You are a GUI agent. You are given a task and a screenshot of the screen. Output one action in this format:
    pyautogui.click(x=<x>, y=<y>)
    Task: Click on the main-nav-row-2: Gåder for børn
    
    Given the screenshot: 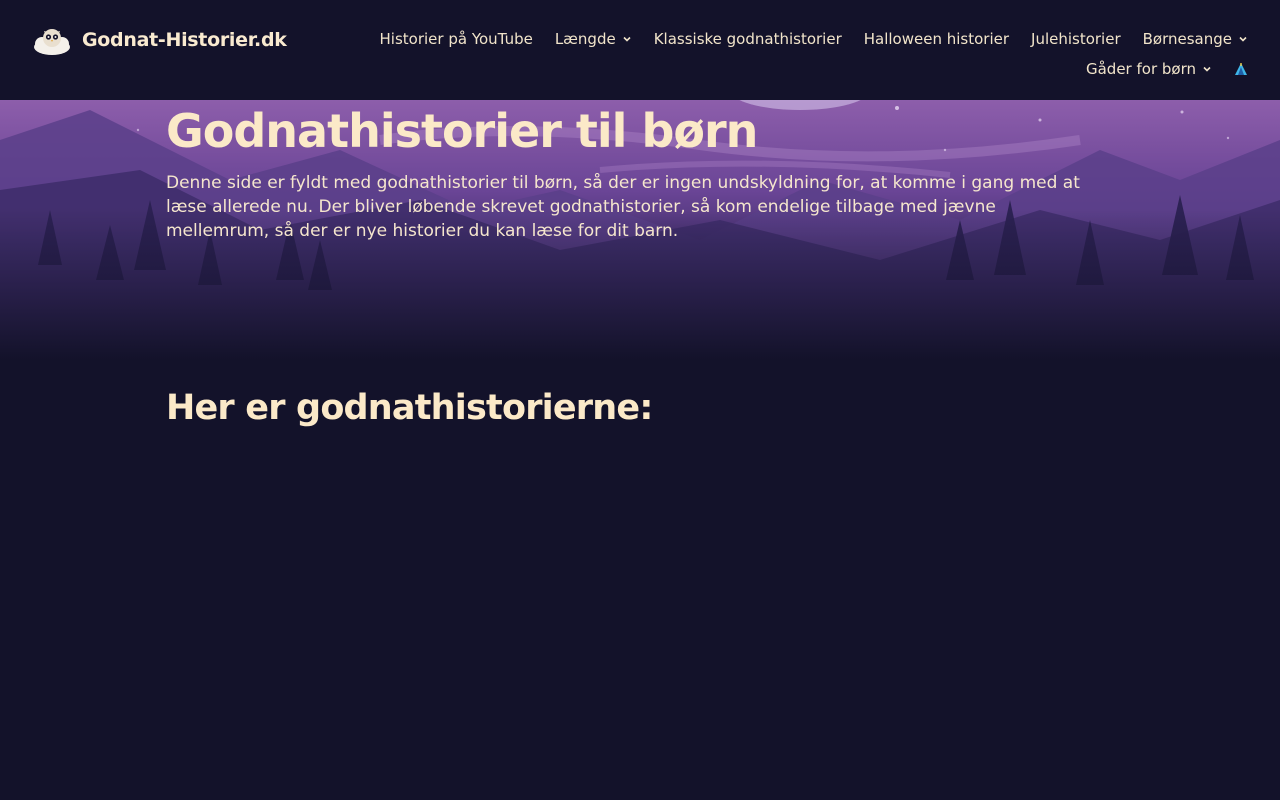 What is the action you would take?
    pyautogui.click(x=1167, y=69)
    